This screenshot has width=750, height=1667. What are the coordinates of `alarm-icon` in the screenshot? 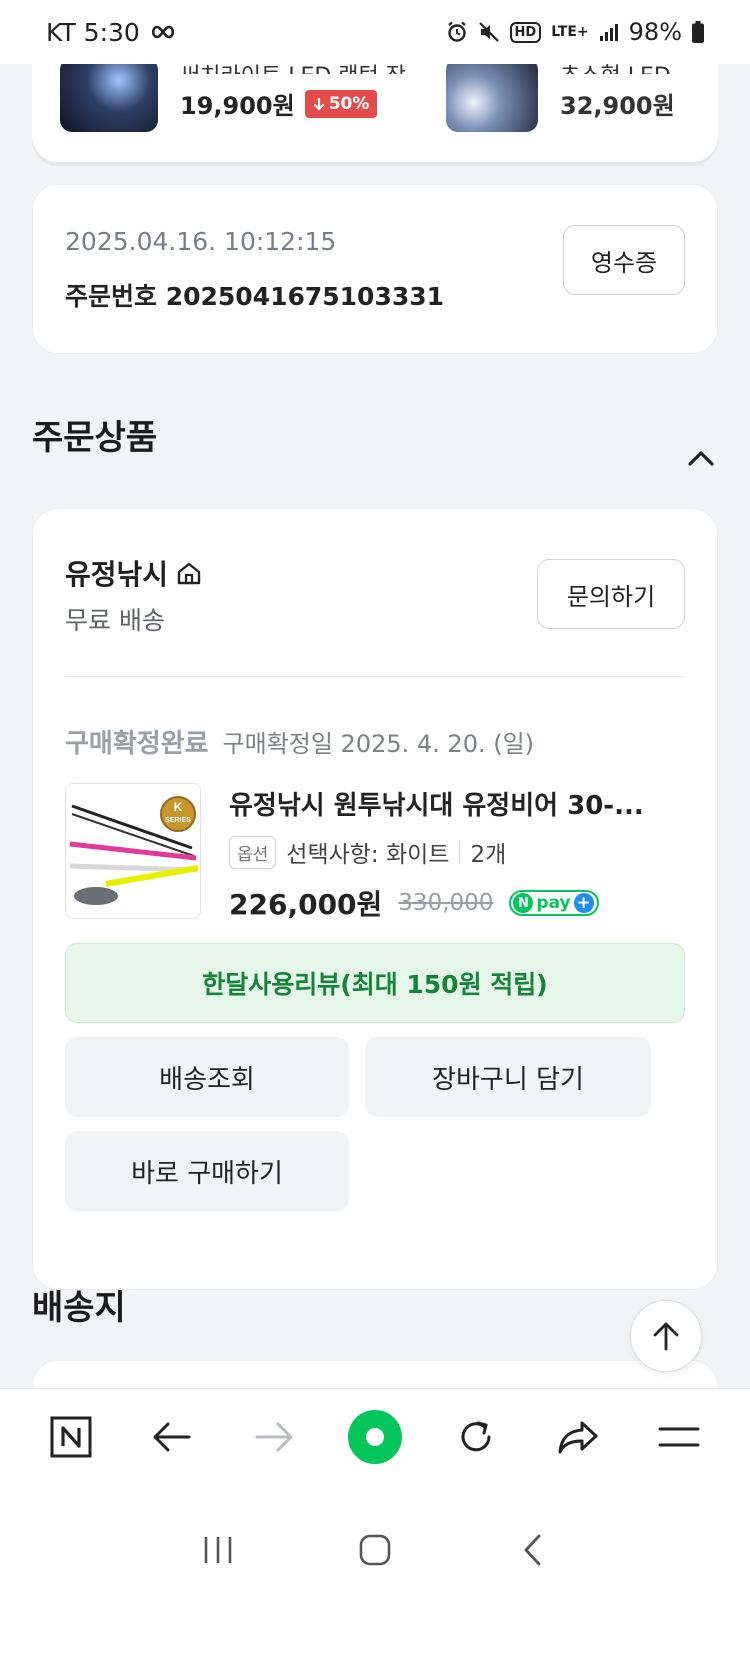 It's located at (457, 32).